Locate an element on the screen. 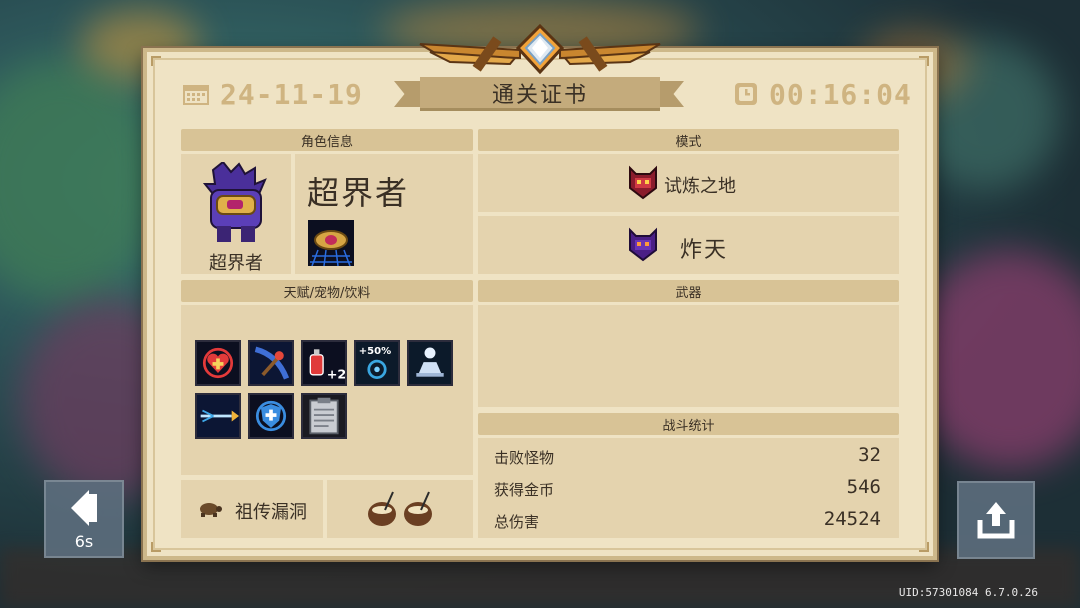  clear-date: 24-11-19 is located at coordinates (272, 94).